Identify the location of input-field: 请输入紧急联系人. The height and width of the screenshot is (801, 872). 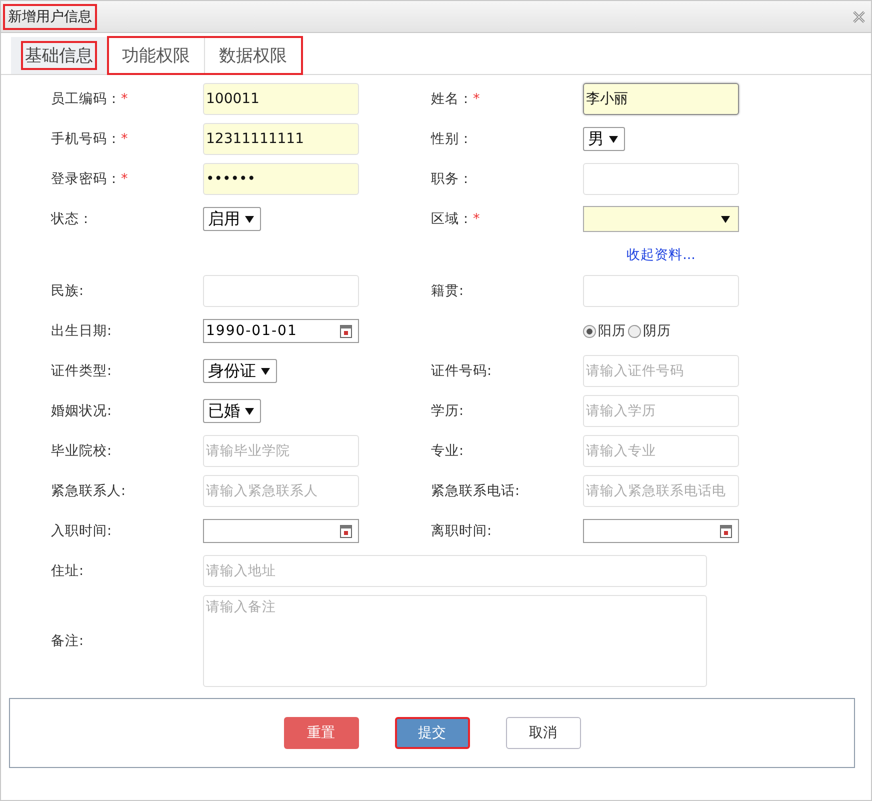
(281, 491).